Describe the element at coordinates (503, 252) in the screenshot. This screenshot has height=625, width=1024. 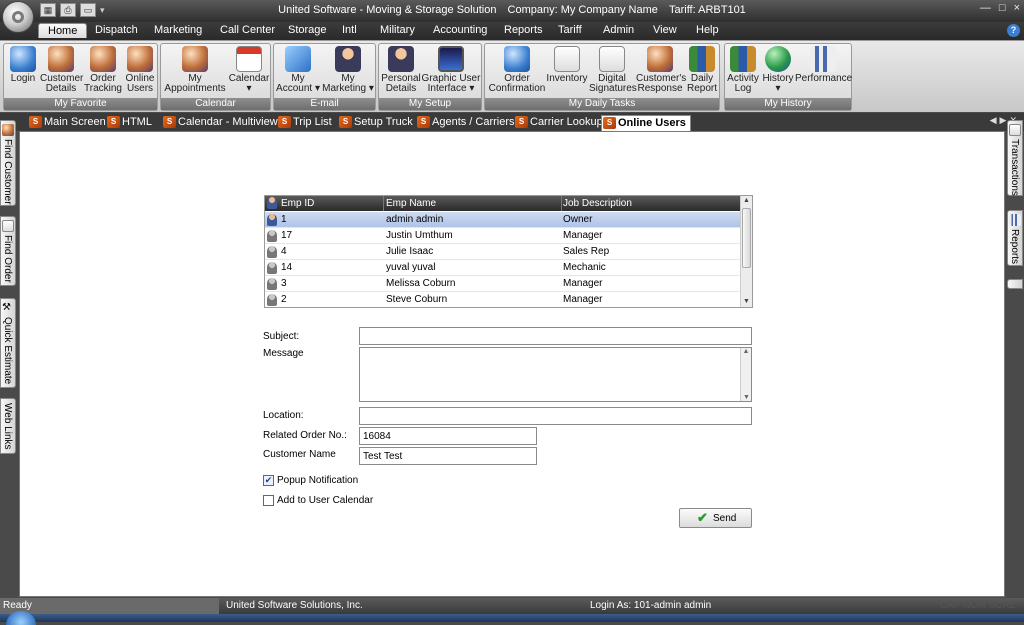
I see `table-row: 4 Julie Isaac Sales Rep` at that location.